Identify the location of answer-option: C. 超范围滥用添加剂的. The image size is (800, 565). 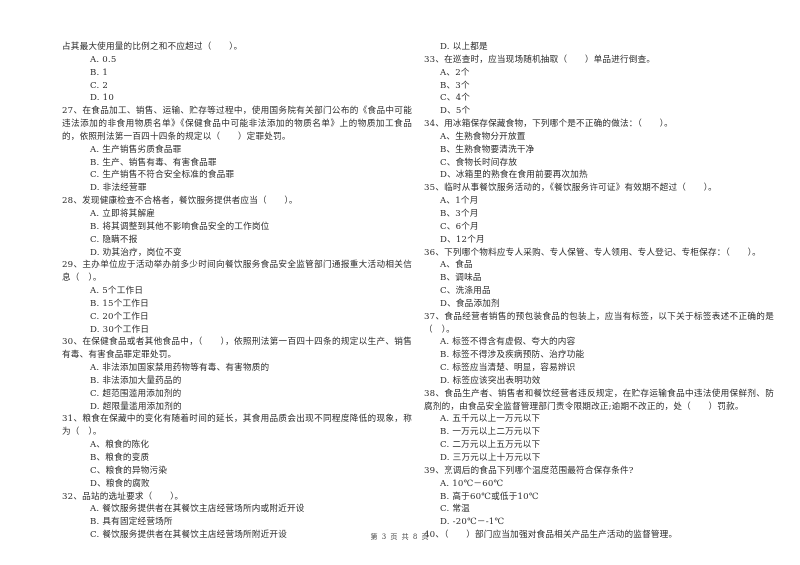
(136, 393).